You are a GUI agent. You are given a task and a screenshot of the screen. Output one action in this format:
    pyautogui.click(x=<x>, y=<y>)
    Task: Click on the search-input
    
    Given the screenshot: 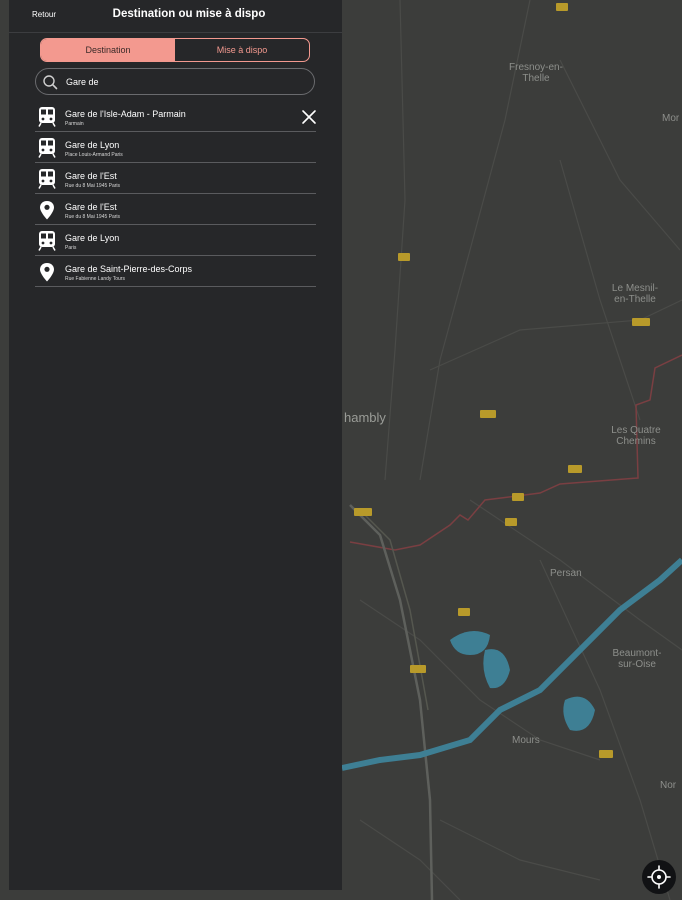 What is the action you would take?
    pyautogui.click(x=181, y=82)
    